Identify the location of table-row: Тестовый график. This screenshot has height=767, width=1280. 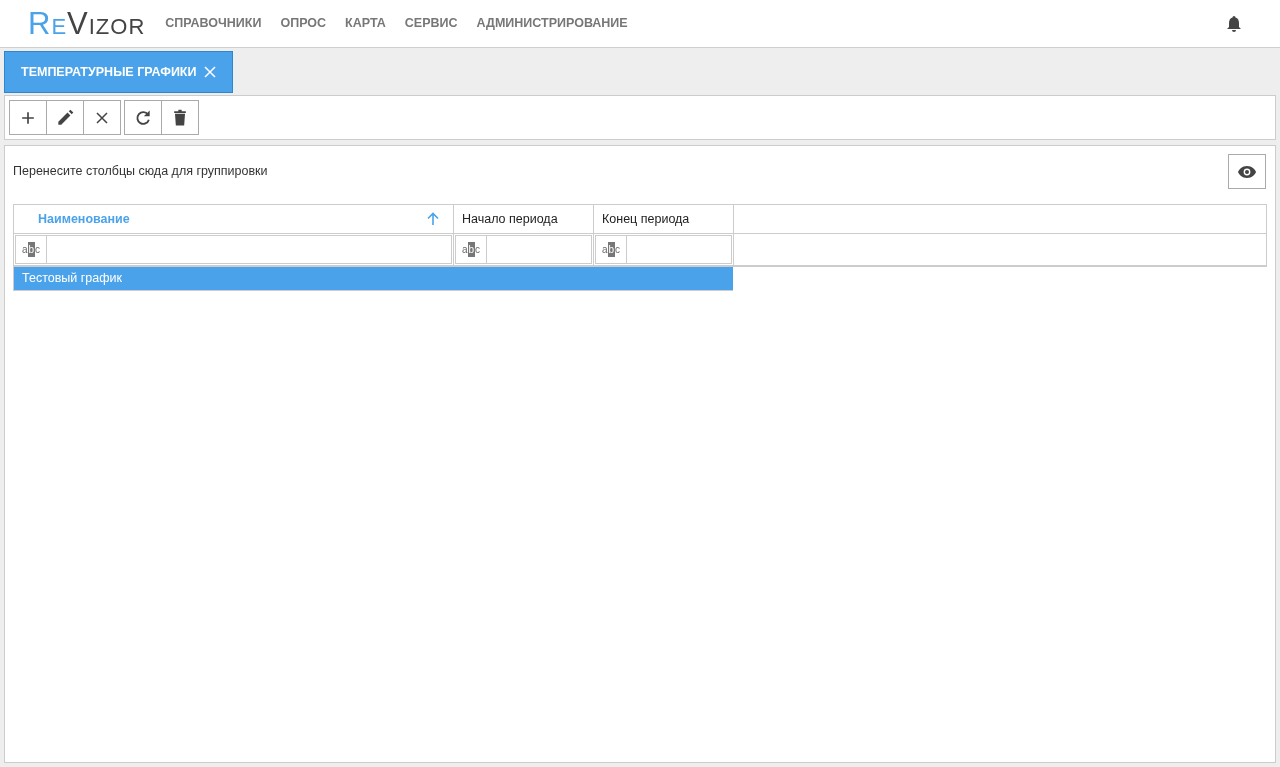
(373, 279).